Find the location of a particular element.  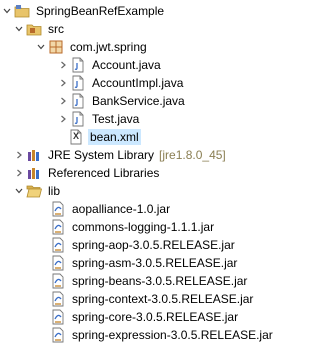

tree-item-bean-xml: X bean.xml is located at coordinates (98, 137).